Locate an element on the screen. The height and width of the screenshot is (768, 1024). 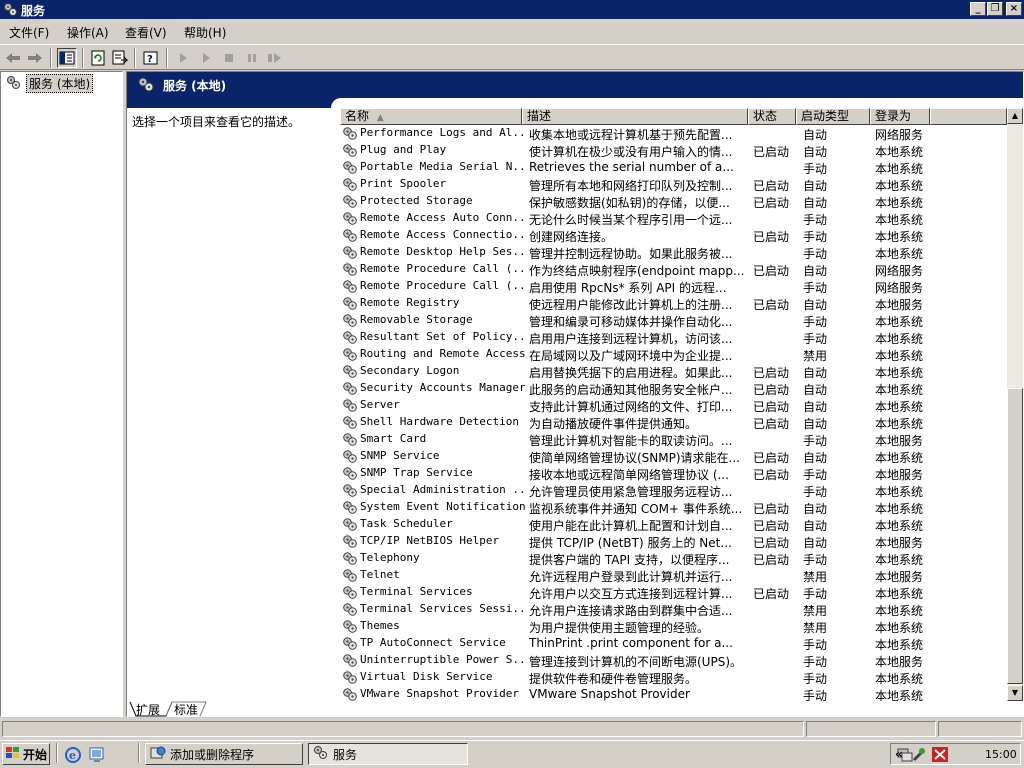
help-icon: ? is located at coordinates (151, 58).